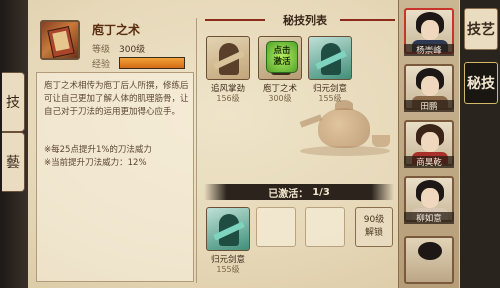 The width and height of the screenshot is (500, 288). I want to click on panel-divider, so click(196, 150).